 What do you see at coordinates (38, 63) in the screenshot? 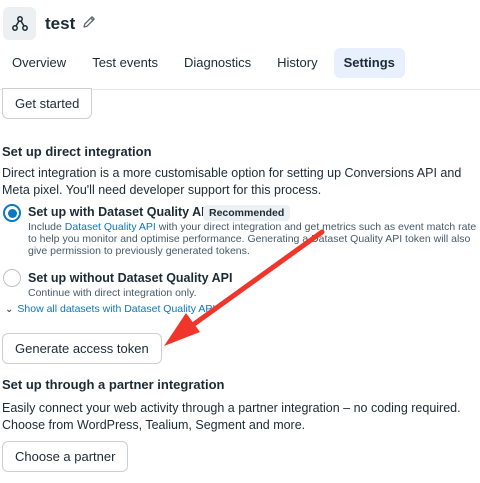
I see `tab-overview: Overview` at bounding box center [38, 63].